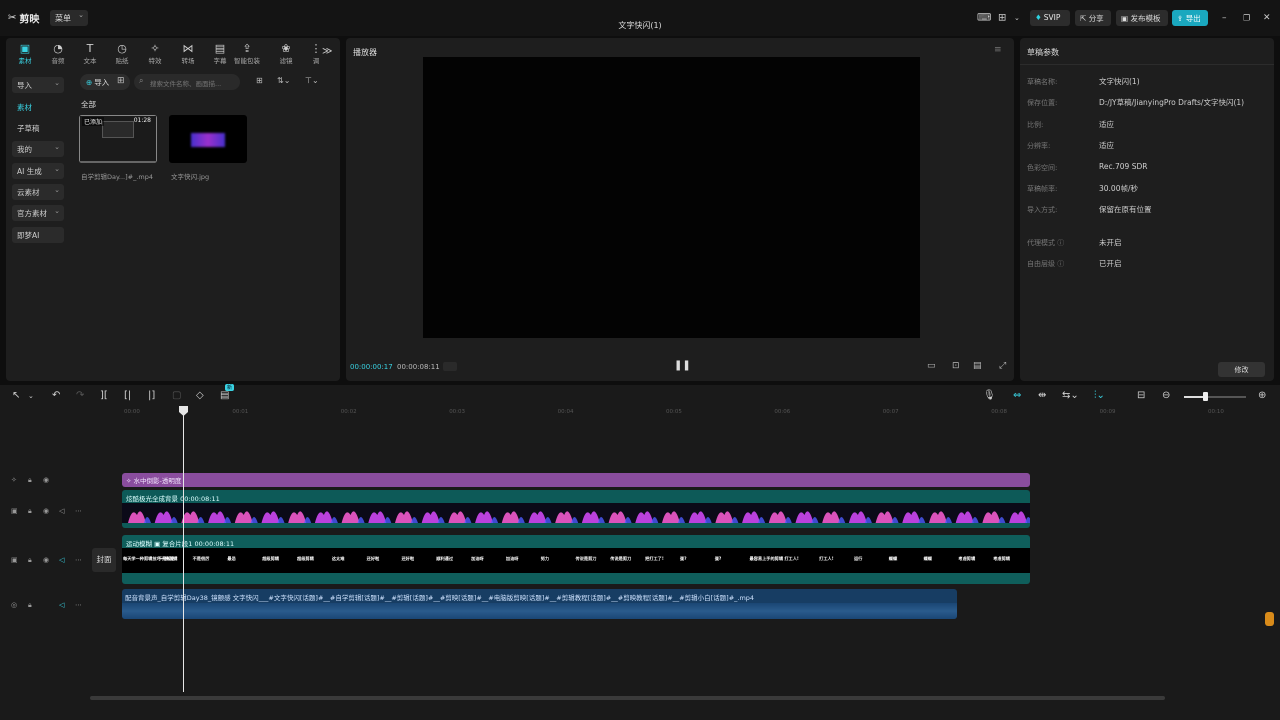  Describe the element at coordinates (576, 509) in the screenshot. I see `video-clip: 炫酷极光全成背景 00:00:08:11` at that location.